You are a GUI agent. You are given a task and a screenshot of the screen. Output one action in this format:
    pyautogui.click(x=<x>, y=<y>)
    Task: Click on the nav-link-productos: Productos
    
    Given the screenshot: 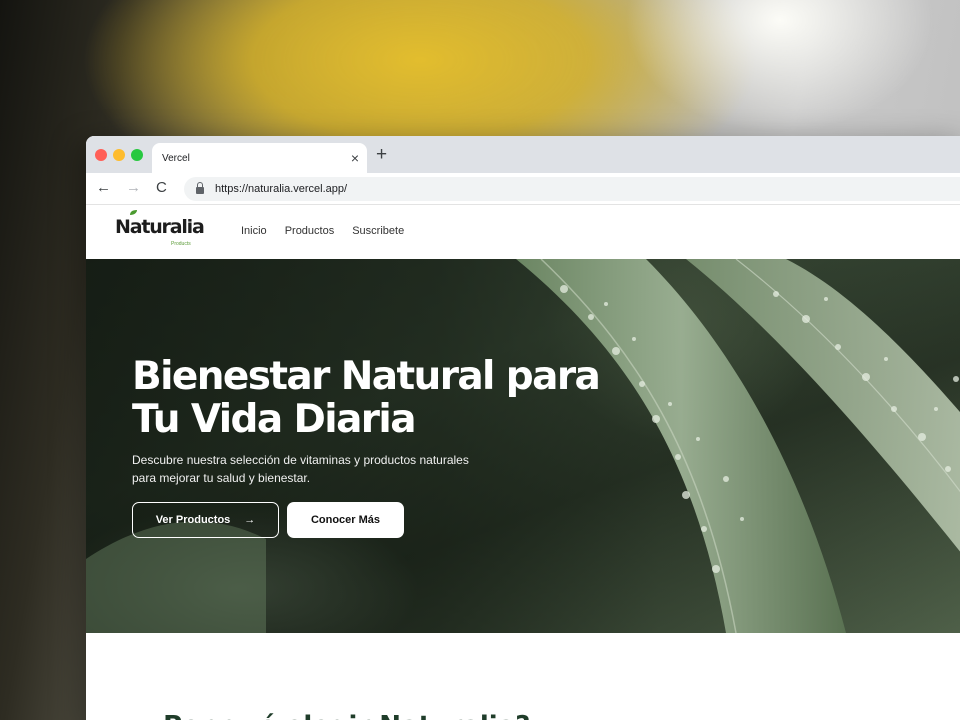 What is the action you would take?
    pyautogui.click(x=310, y=231)
    